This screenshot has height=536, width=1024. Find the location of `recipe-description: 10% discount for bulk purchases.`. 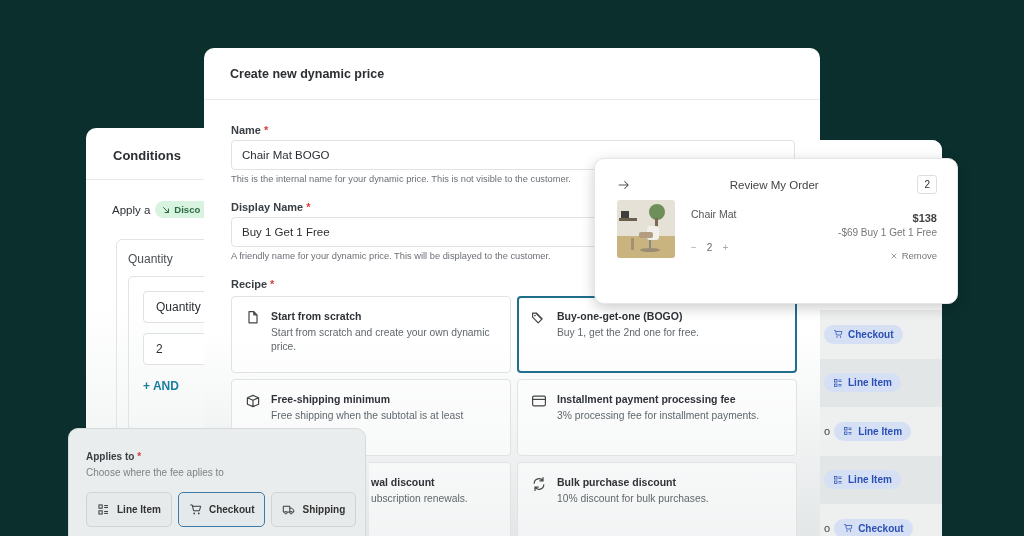

recipe-description: 10% discount for bulk purchases. is located at coordinates (633, 499).